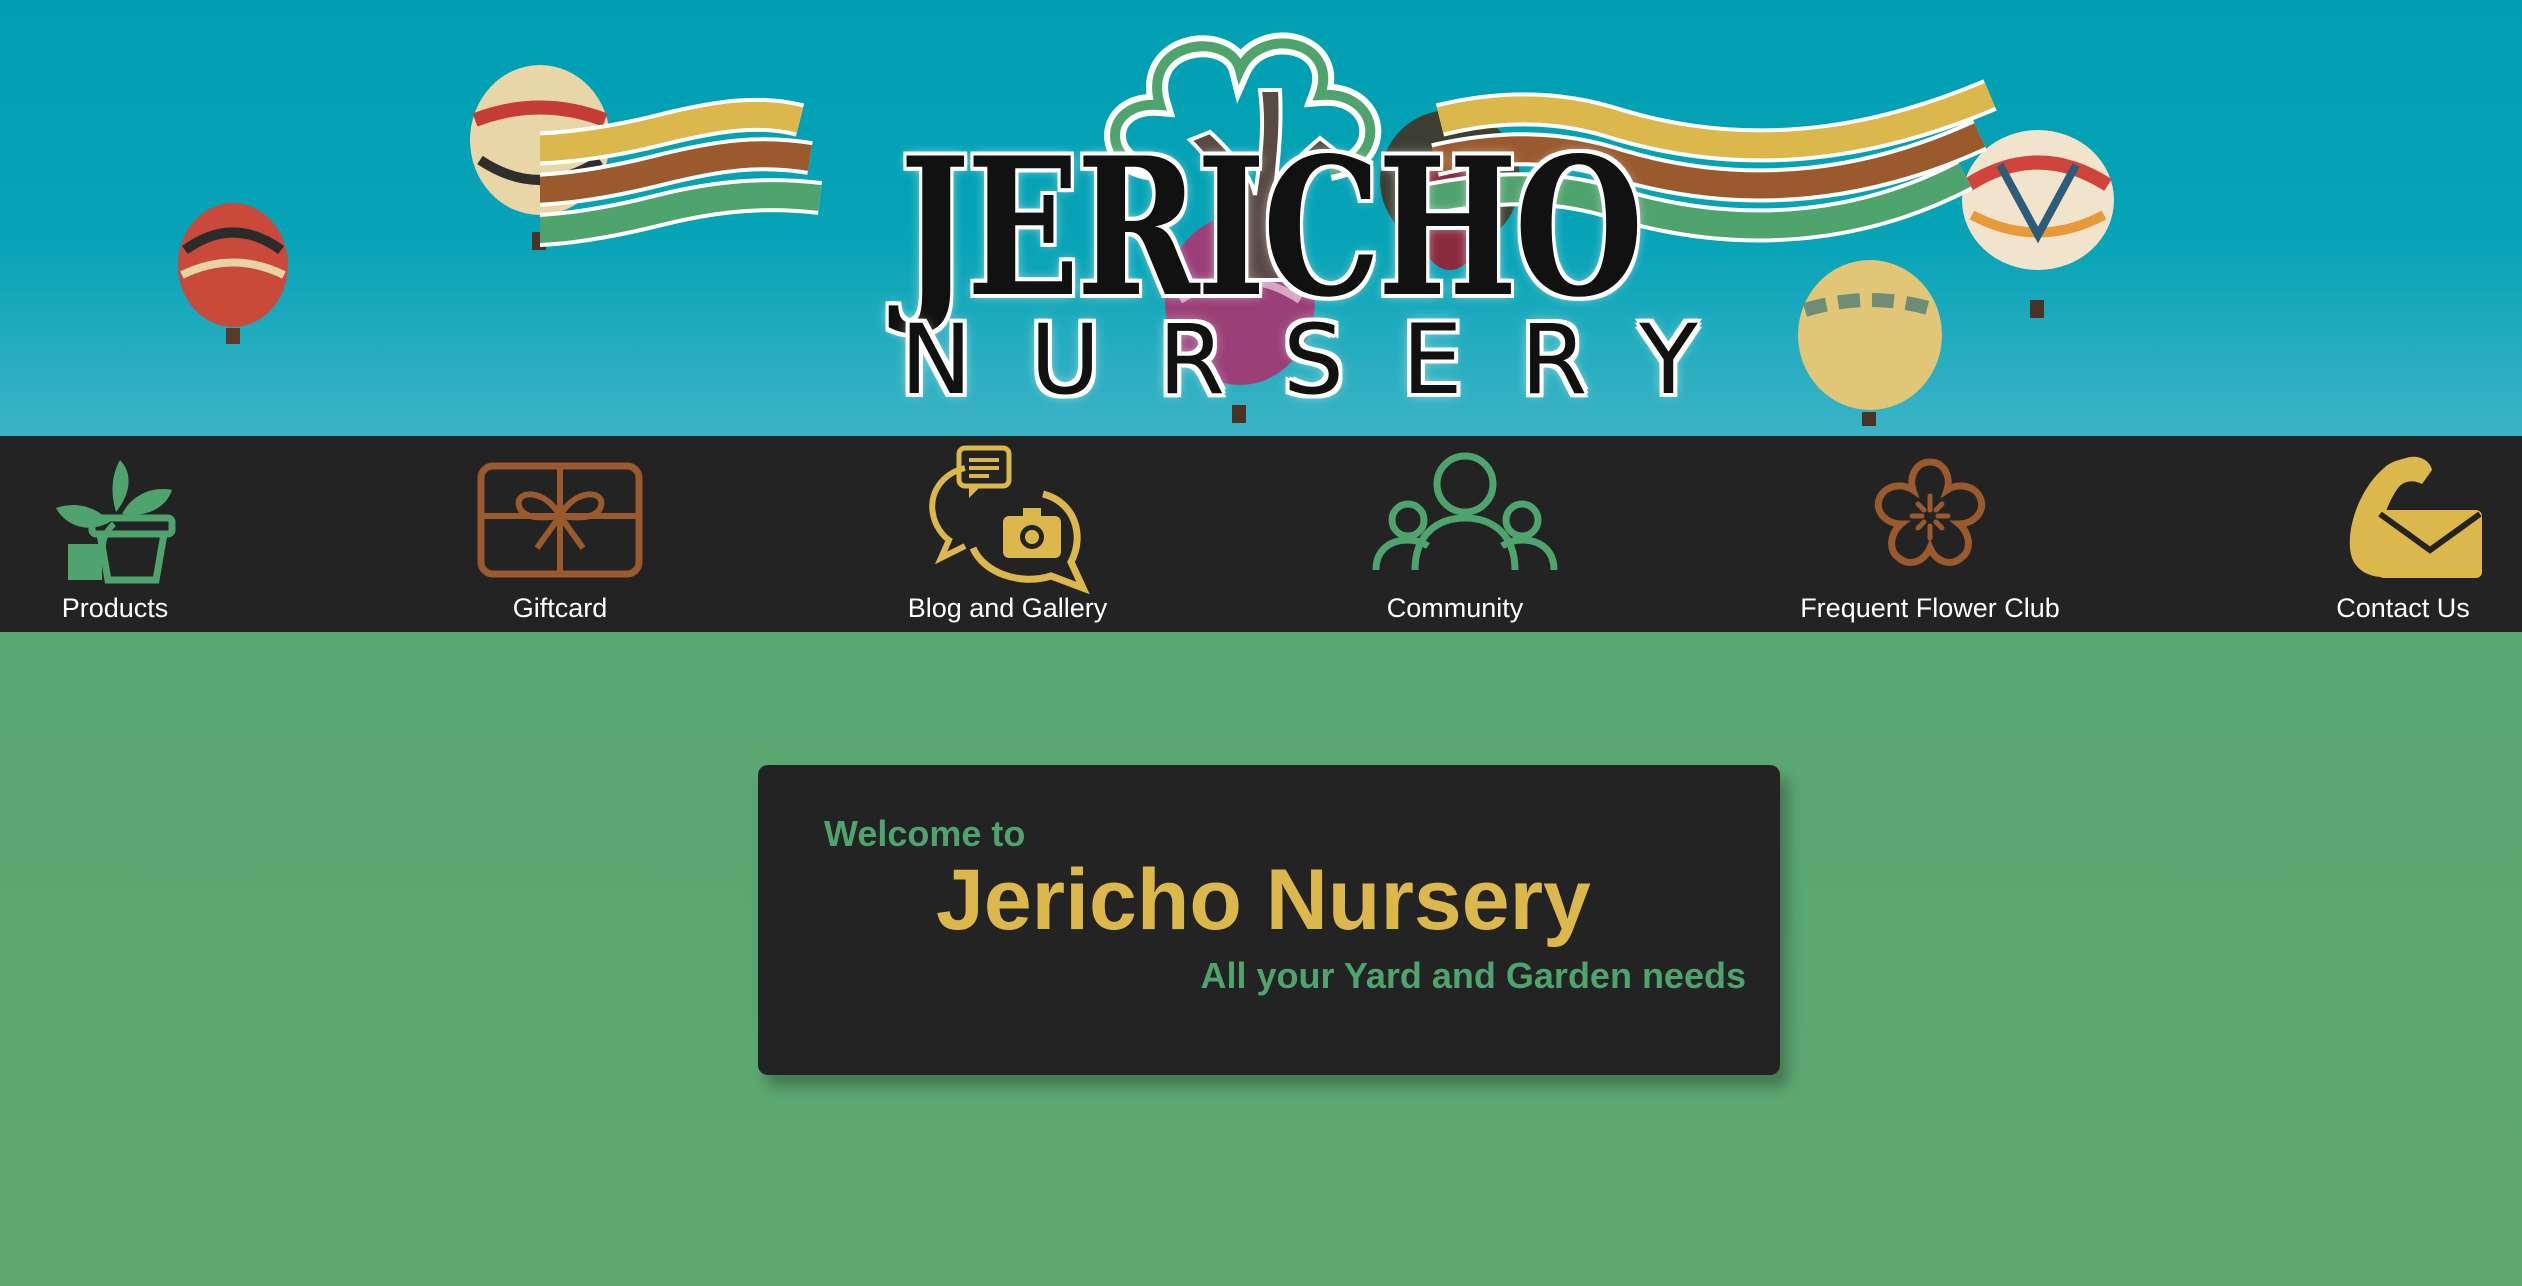 The width and height of the screenshot is (2522, 1286). Describe the element at coordinates (1465, 511) in the screenshot. I see `people-group-icon` at that location.